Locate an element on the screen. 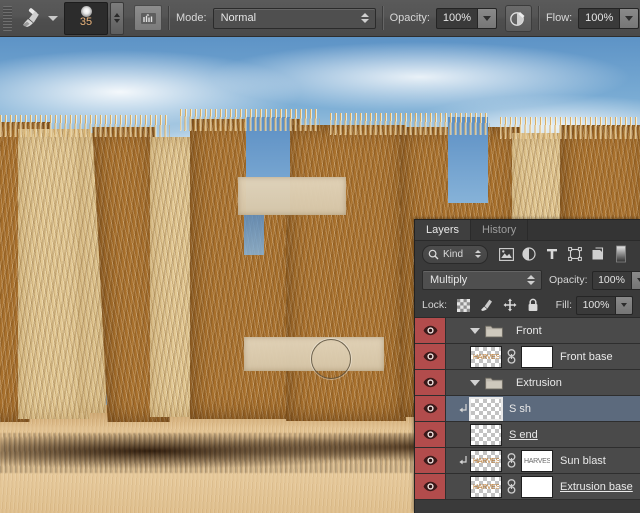 The width and height of the screenshot is (640, 513). tab-layers: Layers is located at coordinates (443, 230).